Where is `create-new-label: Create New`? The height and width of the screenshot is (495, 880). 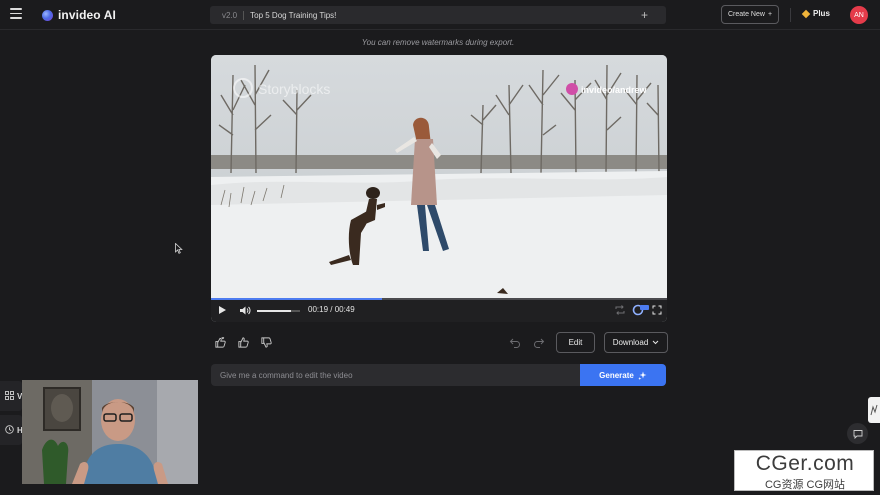 create-new-label: Create New is located at coordinates (746, 14).